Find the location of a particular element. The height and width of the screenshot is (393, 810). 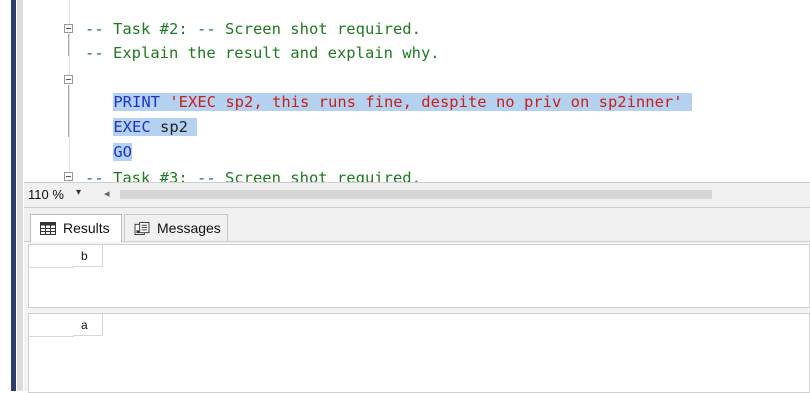

zoom-value: 110 % is located at coordinates (46, 194).